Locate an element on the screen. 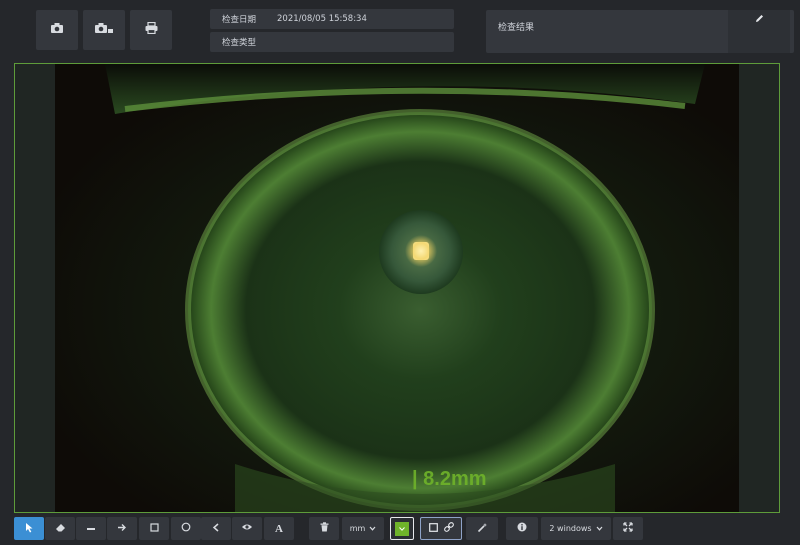 The width and height of the screenshot is (800, 545). line-icon is located at coordinates (91, 528).